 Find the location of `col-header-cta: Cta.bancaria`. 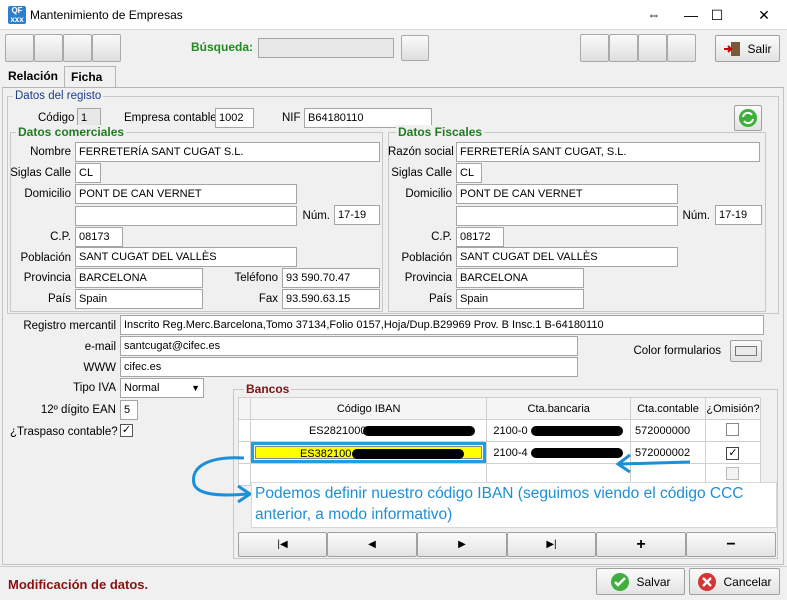

col-header-cta: Cta.bancaria is located at coordinates (559, 408).